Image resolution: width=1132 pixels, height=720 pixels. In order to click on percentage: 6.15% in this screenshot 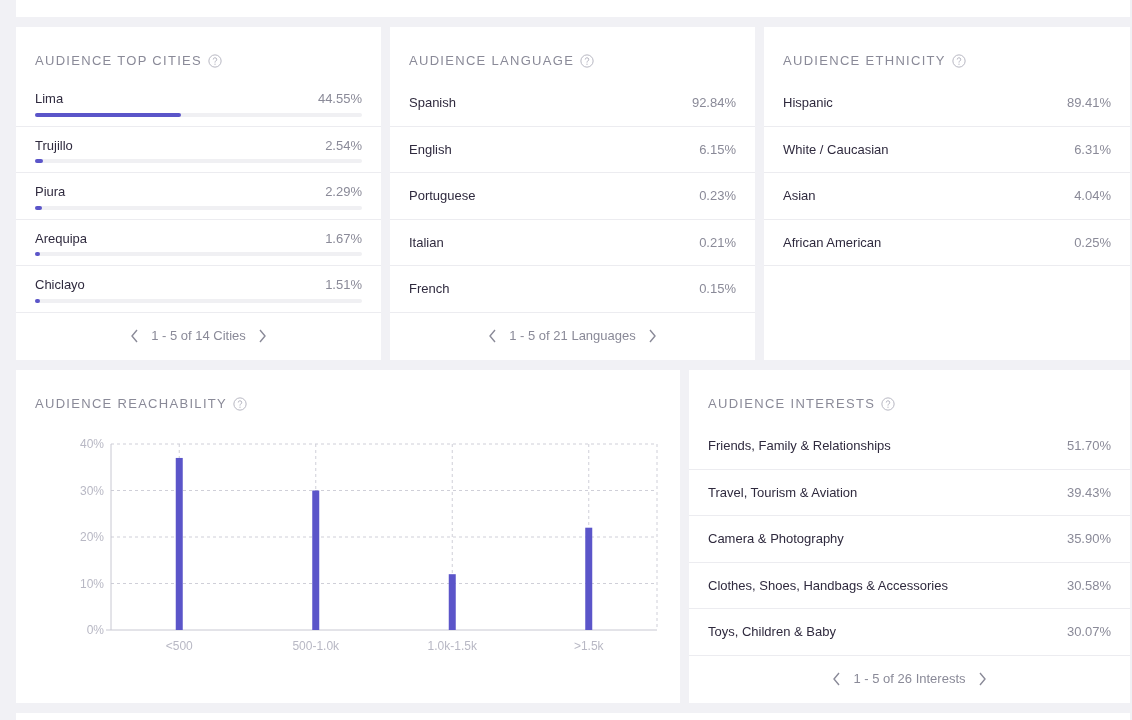, I will do `click(717, 149)`.